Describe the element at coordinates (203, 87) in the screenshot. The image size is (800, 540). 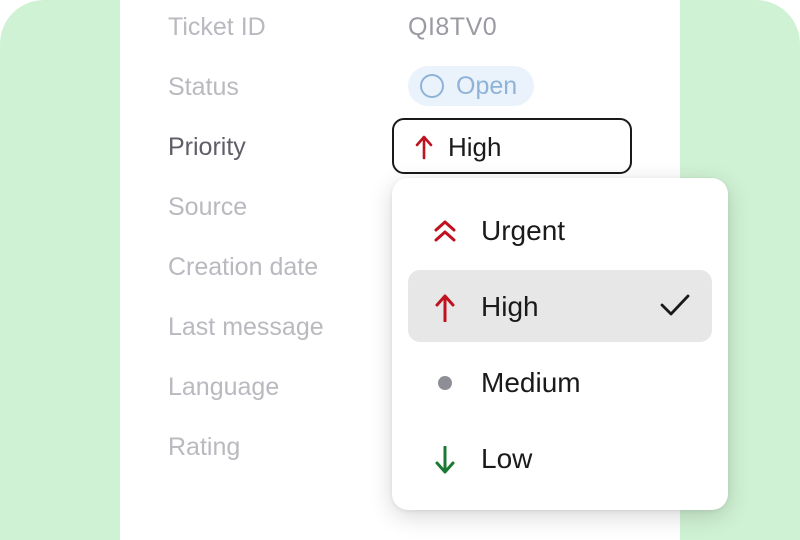
I see `status-label: Status` at that location.